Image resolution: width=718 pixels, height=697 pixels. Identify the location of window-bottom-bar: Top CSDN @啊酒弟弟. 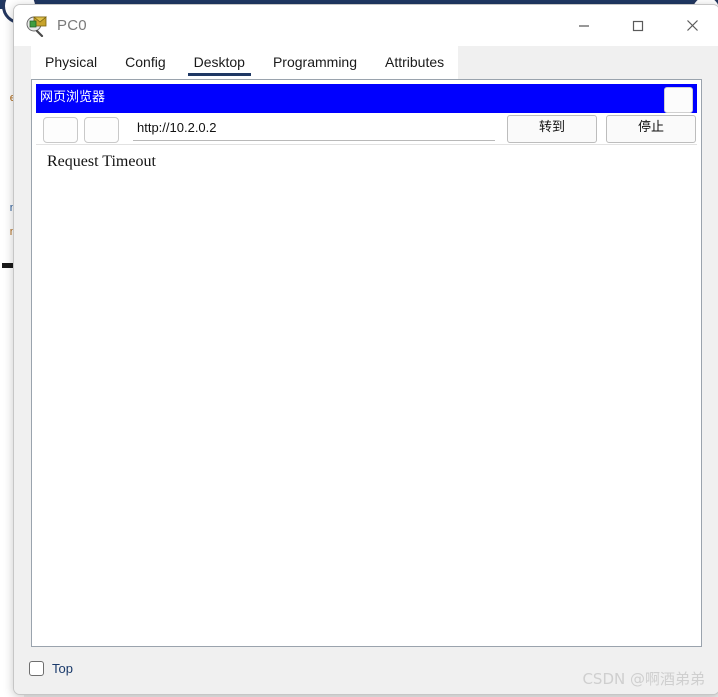
(366, 674).